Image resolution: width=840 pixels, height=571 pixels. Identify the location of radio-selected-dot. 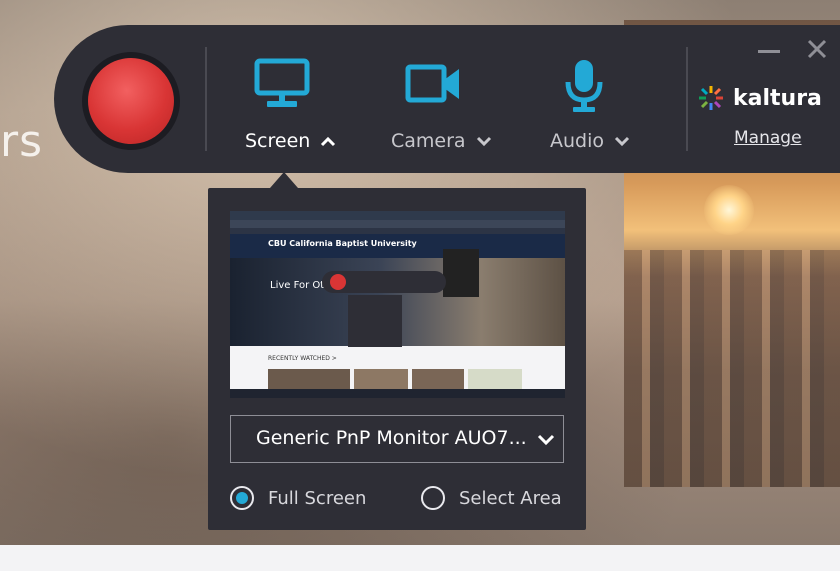
(242, 498).